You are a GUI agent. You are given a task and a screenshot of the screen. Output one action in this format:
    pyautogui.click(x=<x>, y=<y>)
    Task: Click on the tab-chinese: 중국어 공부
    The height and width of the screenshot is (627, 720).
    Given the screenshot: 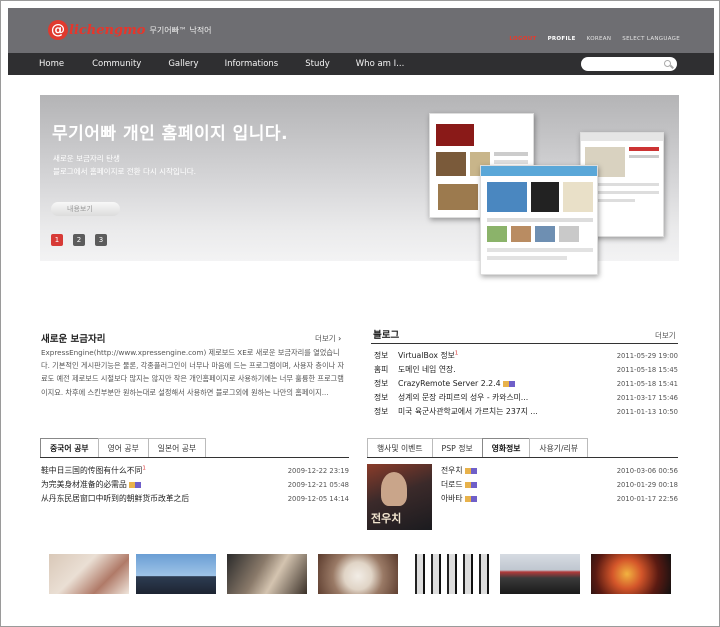 What is the action you would take?
    pyautogui.click(x=69, y=447)
    